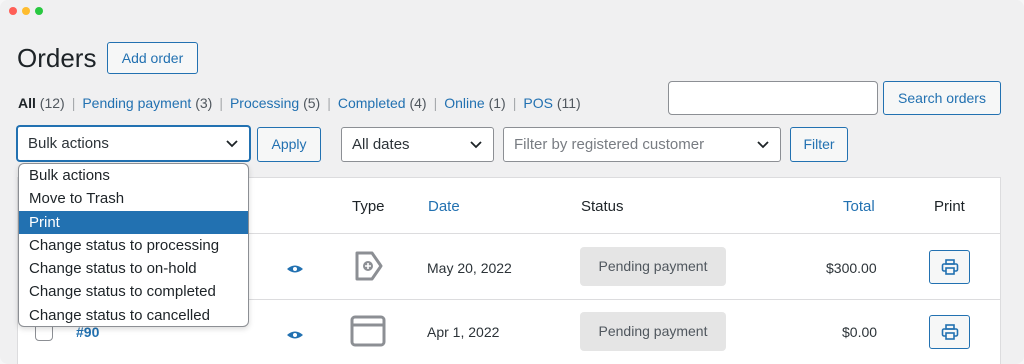 This screenshot has height=364, width=1024. What do you see at coordinates (444, 206) in the screenshot?
I see `column-header-date: Date` at bounding box center [444, 206].